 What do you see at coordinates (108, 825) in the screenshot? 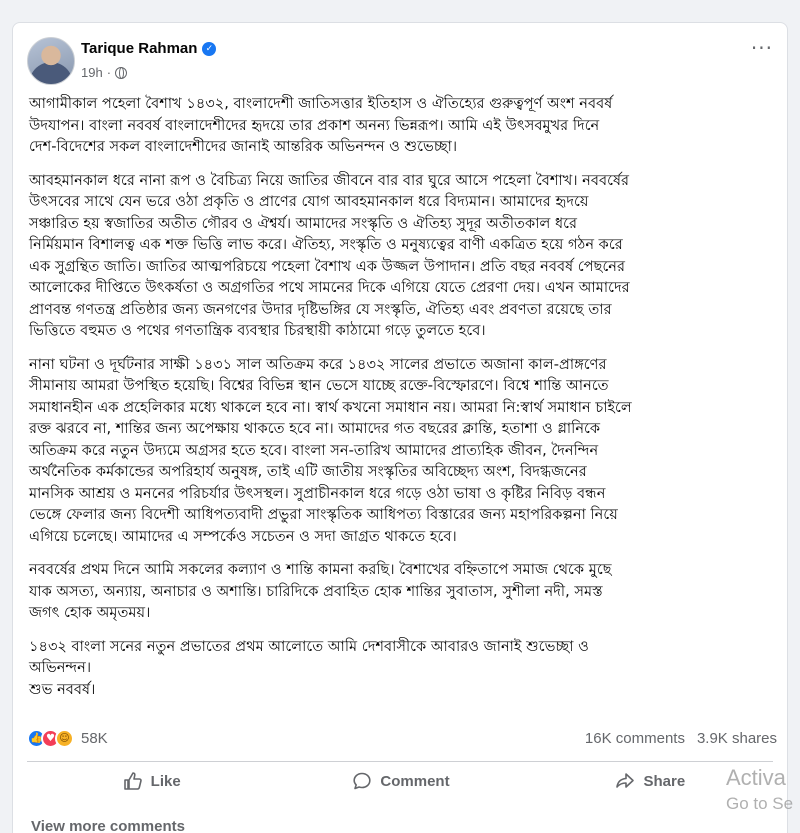
I see `view-more-comments-link: View more comments` at bounding box center [108, 825].